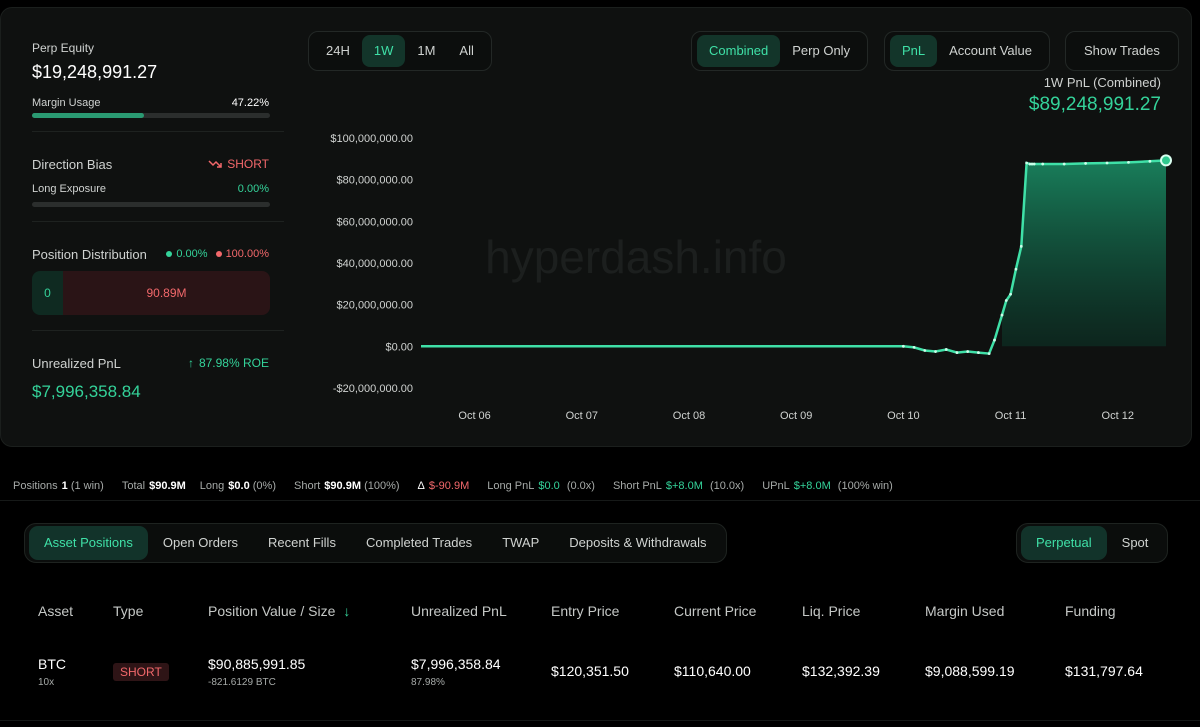 The image size is (1200, 727). Describe the element at coordinates (371, 139) in the screenshot. I see `y-tick-label: $100,000,000.00` at that location.